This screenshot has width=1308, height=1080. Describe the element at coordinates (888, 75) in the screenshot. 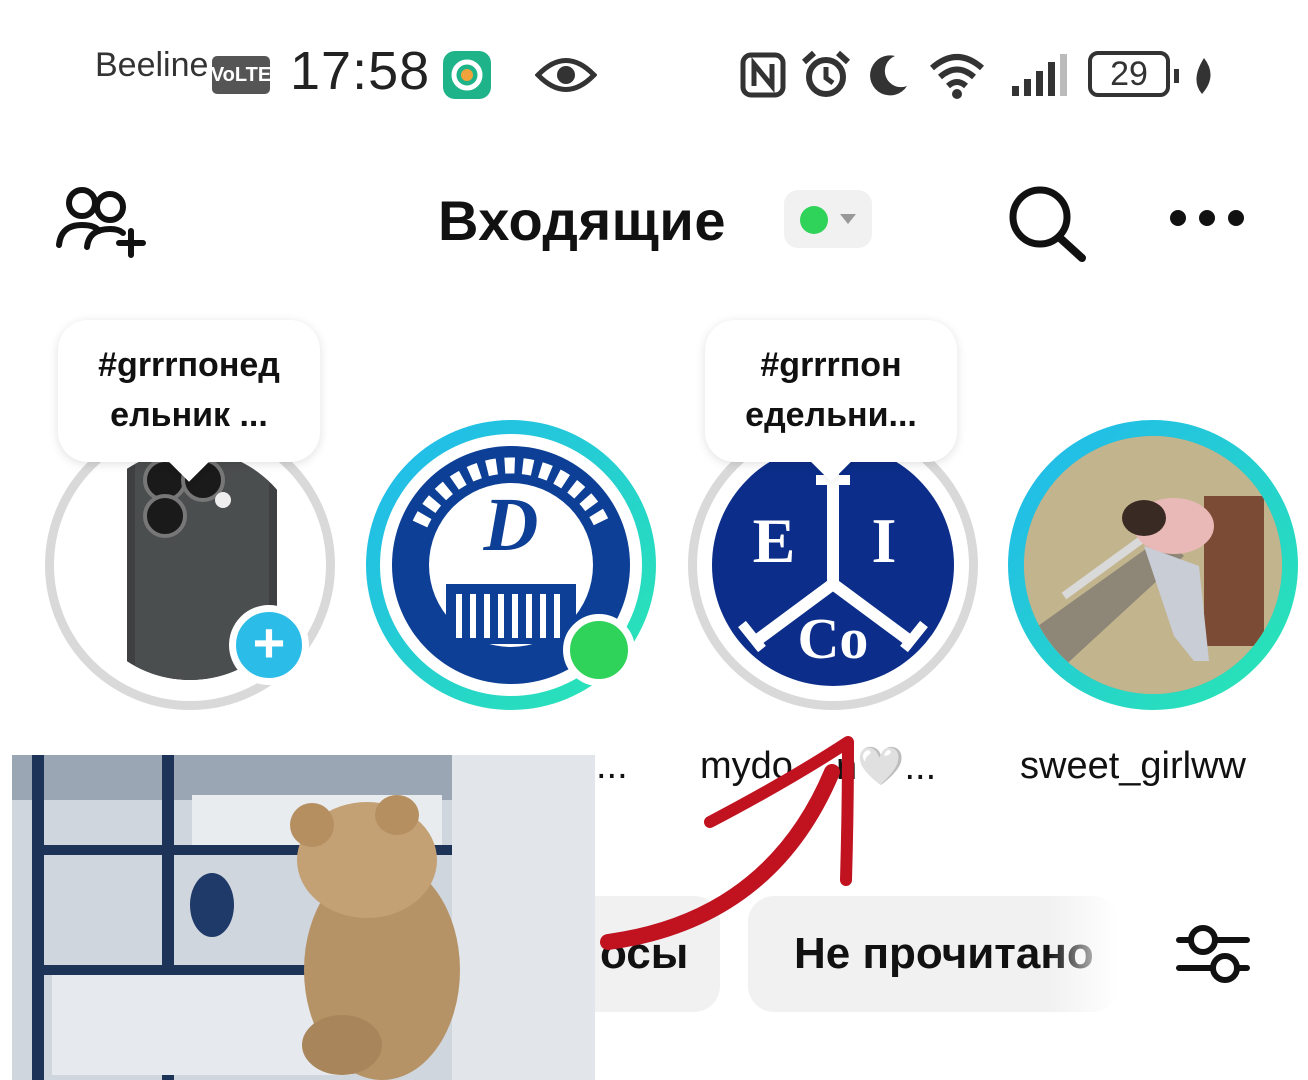

I see `moon-icon` at that location.